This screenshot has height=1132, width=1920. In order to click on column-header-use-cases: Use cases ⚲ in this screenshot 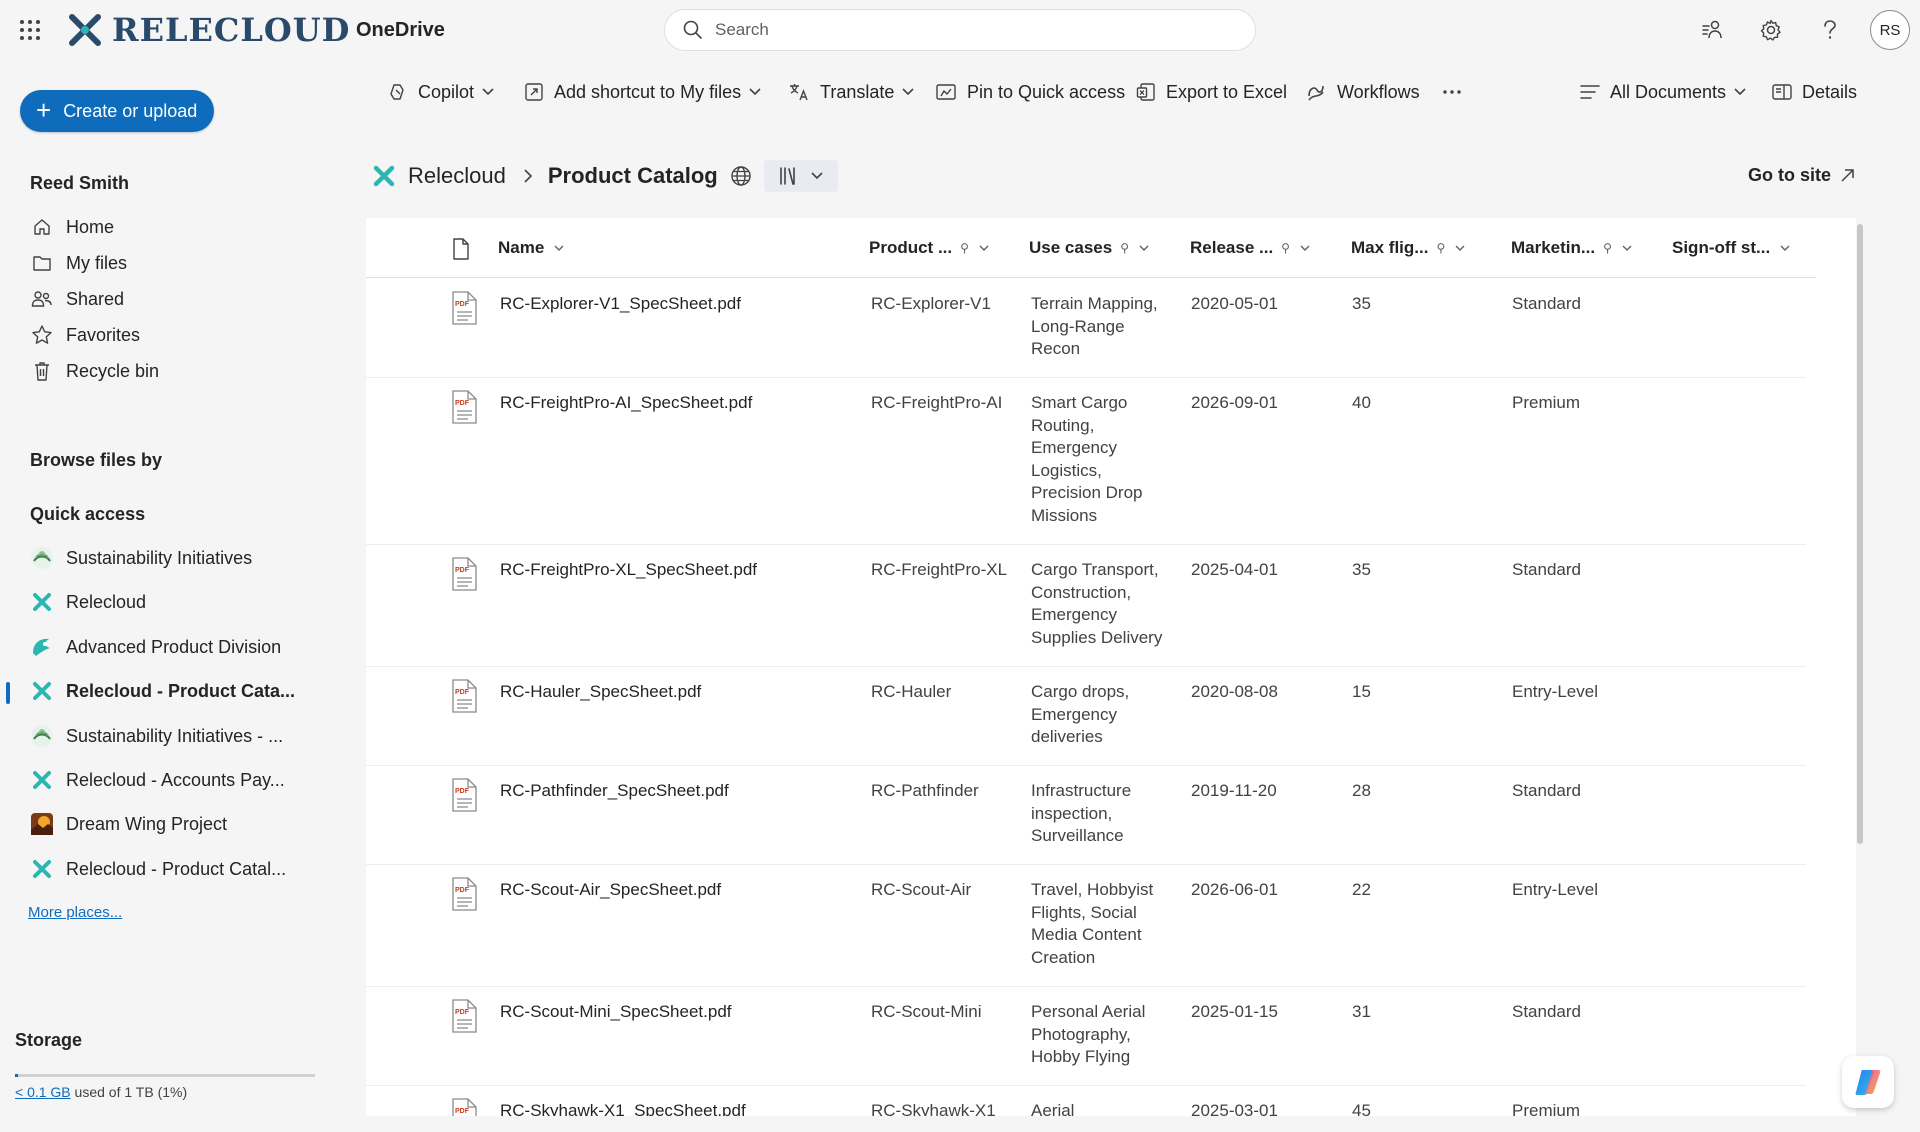, I will do `click(1089, 248)`.